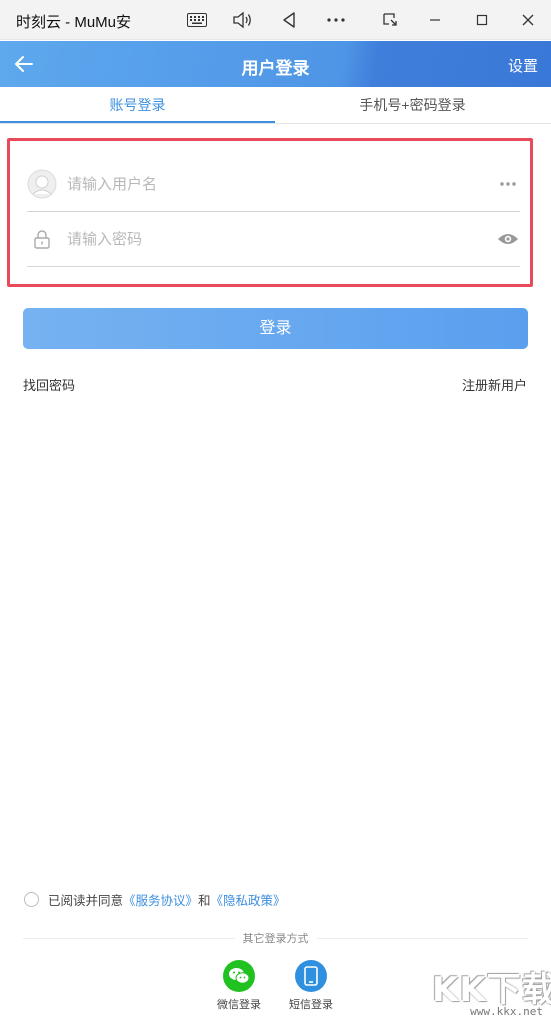 The image size is (551, 1021). I want to click on password-input, so click(257, 239).